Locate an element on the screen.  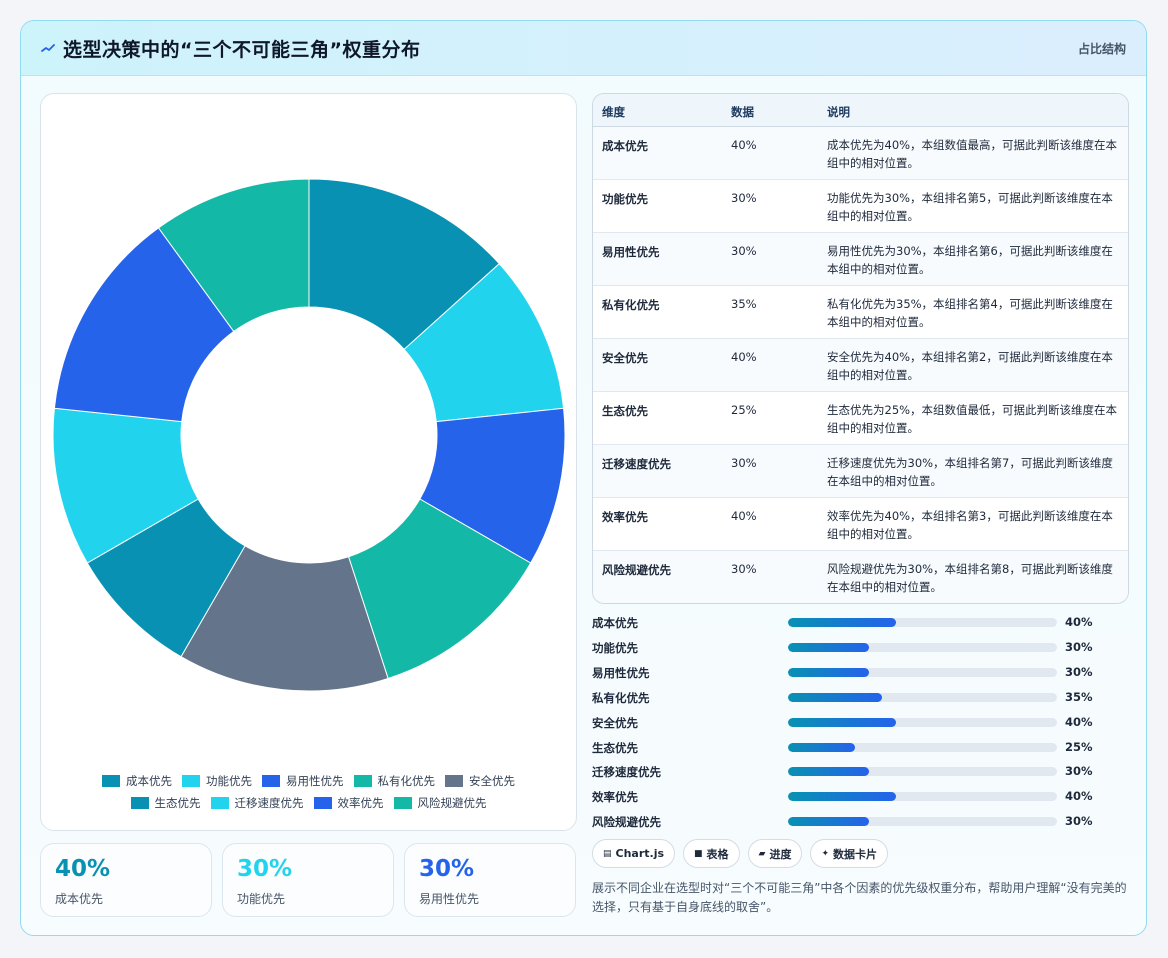
progress-label: 功能优先 is located at coordinates (615, 647).